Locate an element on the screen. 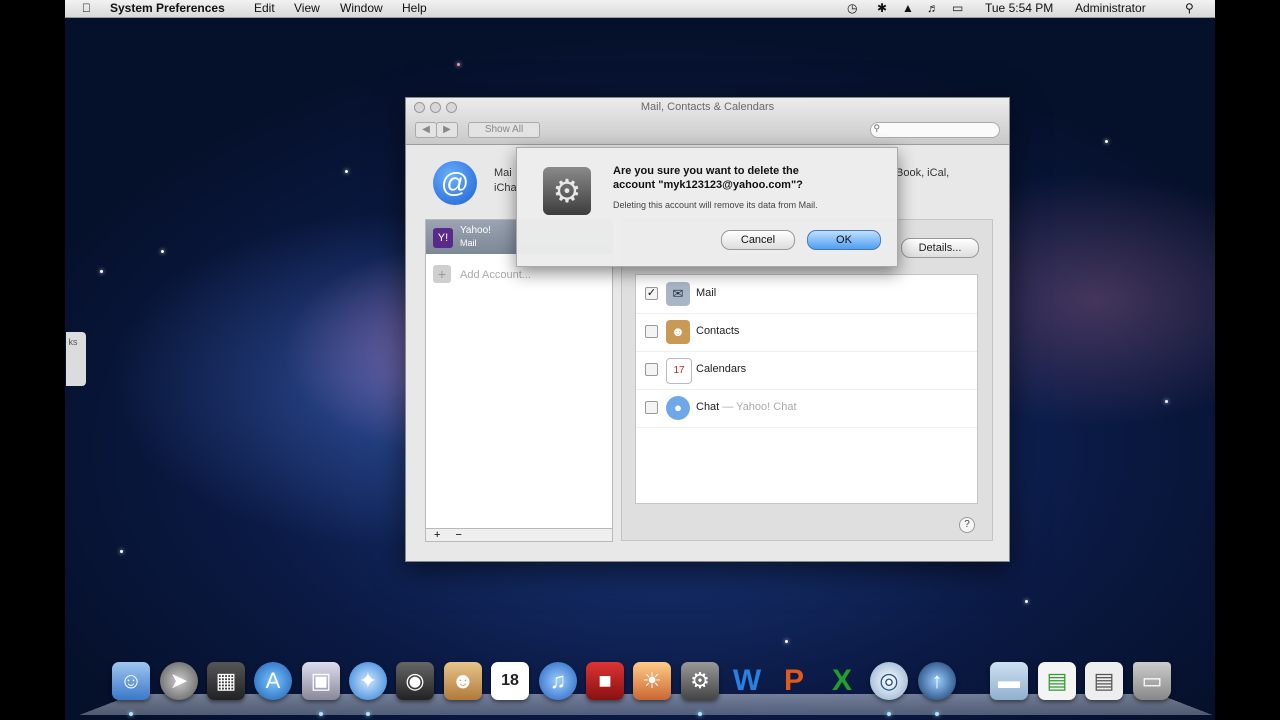  search-icon: ⚲ is located at coordinates (876, 128).